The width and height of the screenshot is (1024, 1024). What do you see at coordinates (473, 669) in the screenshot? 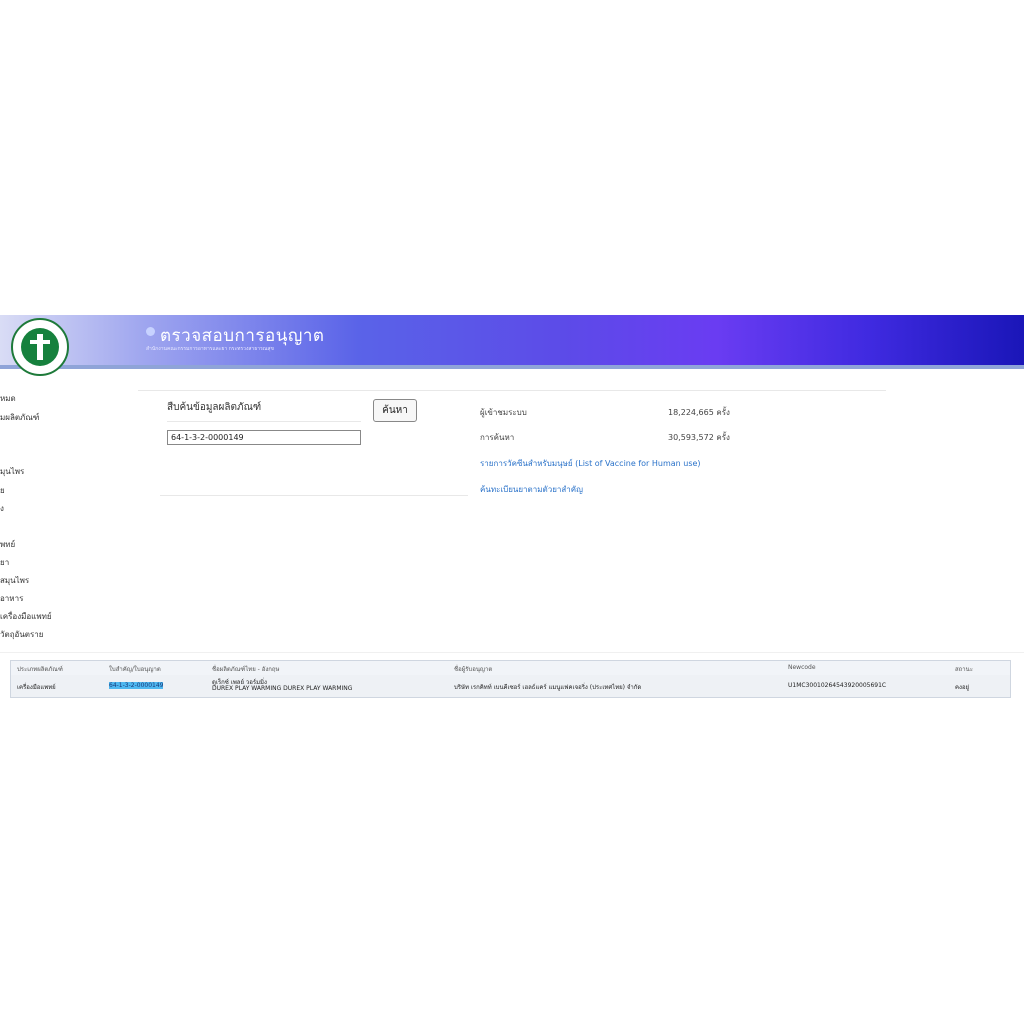
I see `col-header-licensee: ชื่อผู้รับอนุญาต` at bounding box center [473, 669].